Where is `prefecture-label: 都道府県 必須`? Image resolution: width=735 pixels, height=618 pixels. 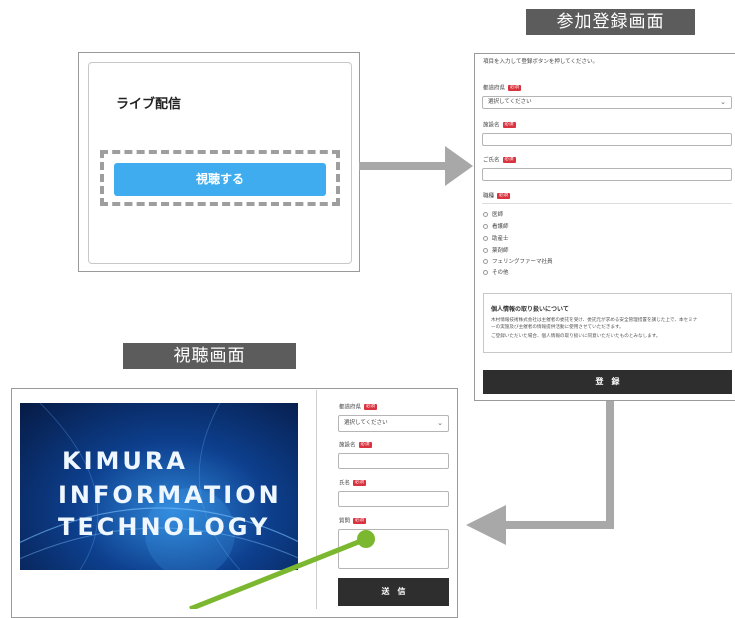
prefecture-label: 都道府県 必須 is located at coordinates (502, 88).